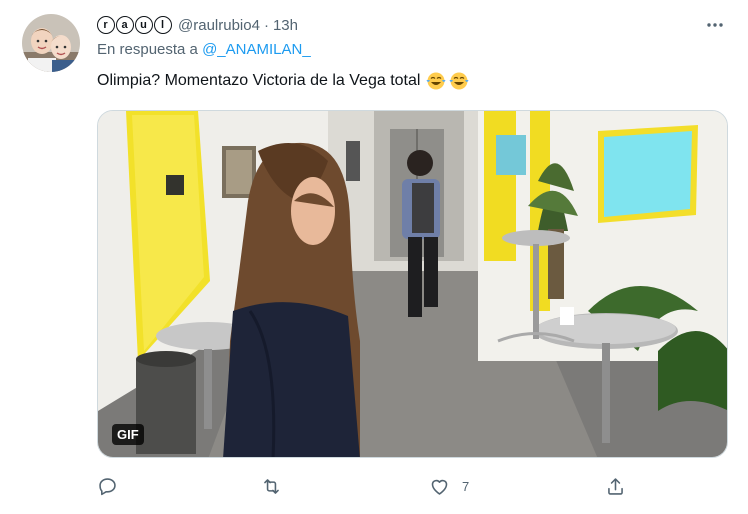 This screenshot has height=514, width=748. What do you see at coordinates (449, 486) in the screenshot?
I see `like-button: 7` at bounding box center [449, 486].